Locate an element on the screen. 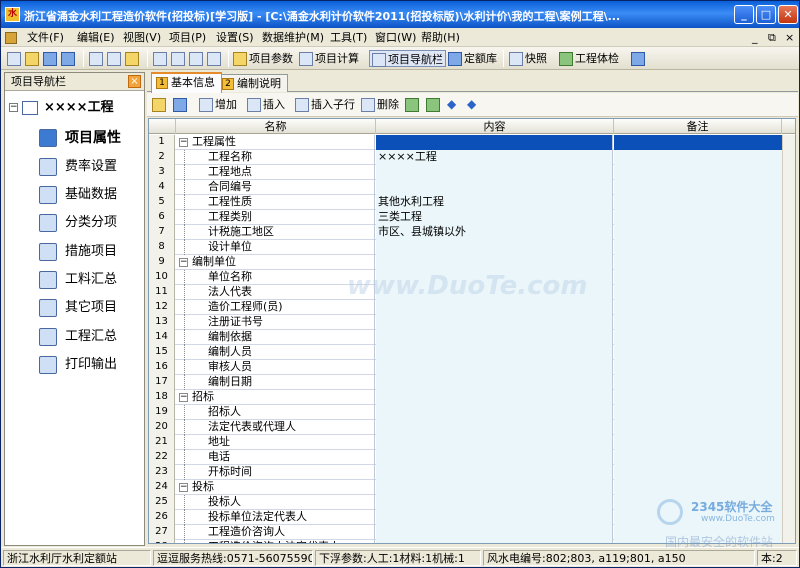 The height and width of the screenshot is (568, 800). mdi-close-button: × is located at coordinates (789, 37).